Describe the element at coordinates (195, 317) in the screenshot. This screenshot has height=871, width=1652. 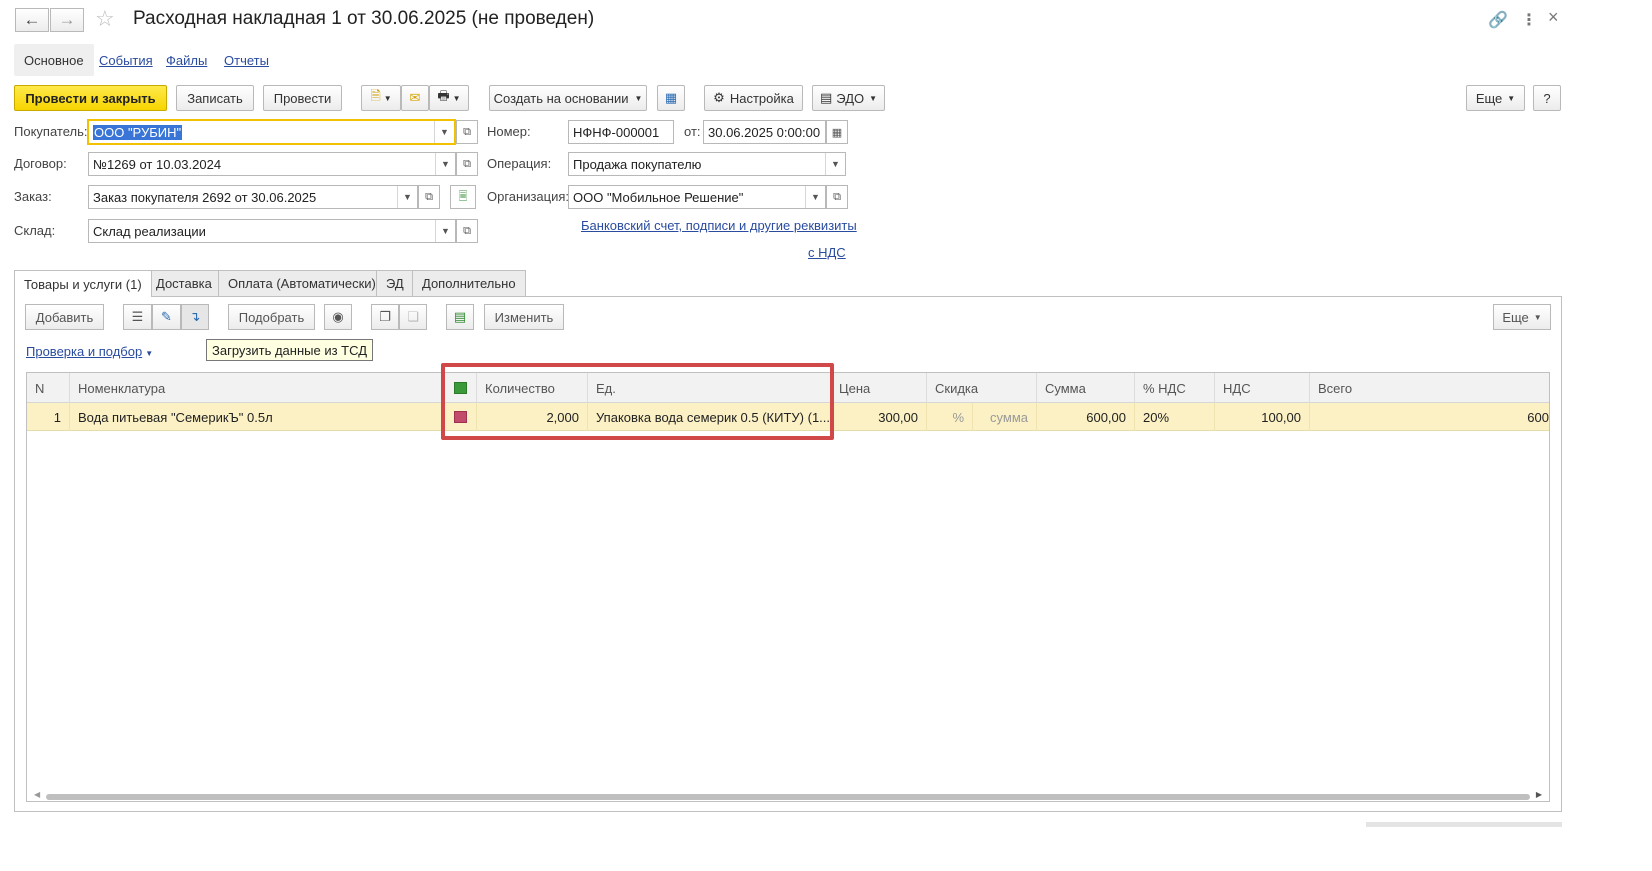
I see `load-tsd-button: ↴` at that location.